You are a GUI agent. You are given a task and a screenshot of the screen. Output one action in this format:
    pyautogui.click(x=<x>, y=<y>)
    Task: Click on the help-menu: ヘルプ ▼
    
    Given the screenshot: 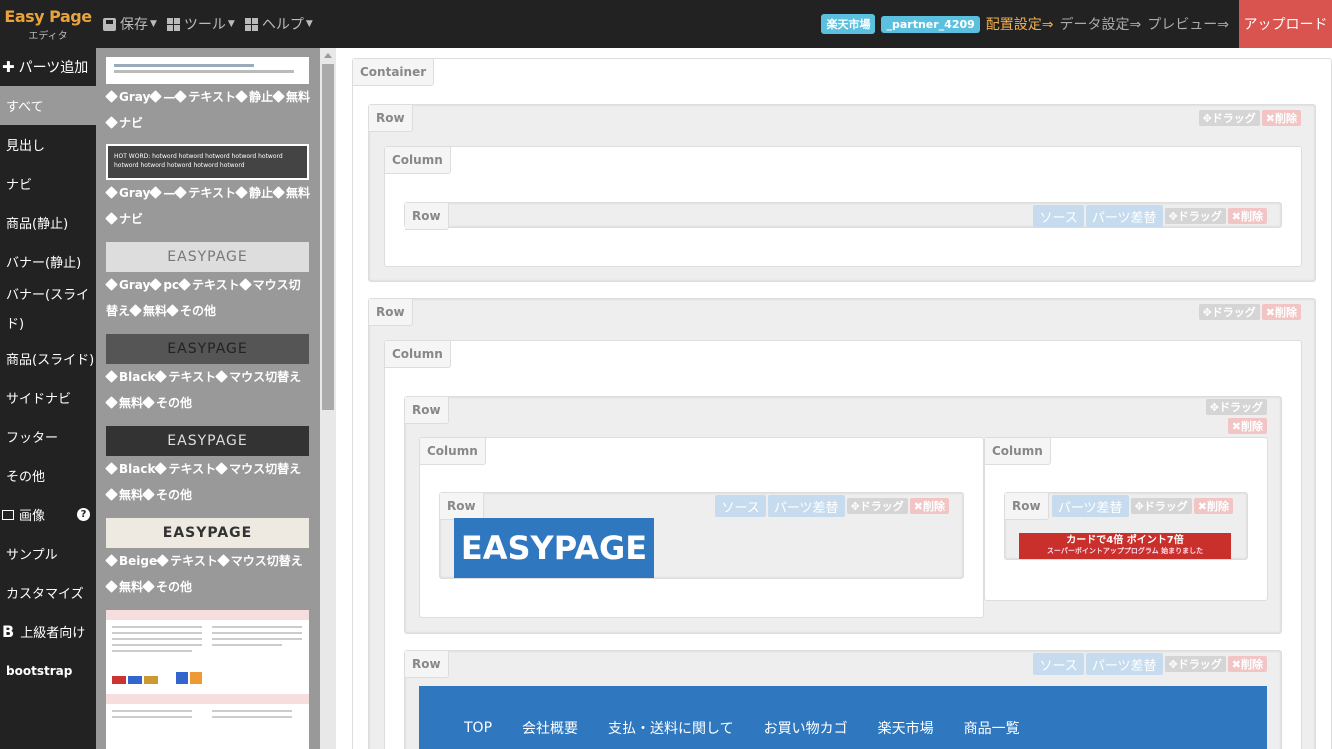 What is the action you would take?
    pyautogui.click(x=278, y=24)
    